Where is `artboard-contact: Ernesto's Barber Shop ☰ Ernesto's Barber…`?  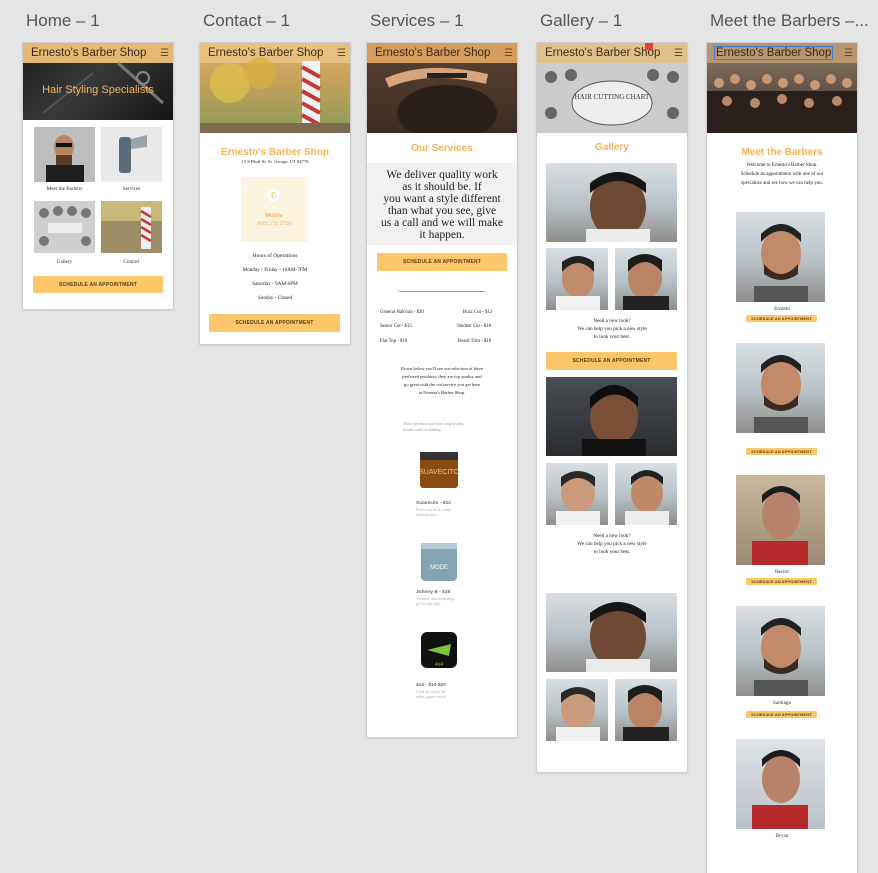 artboard-contact: Ernesto's Barber Shop ☰ Ernesto's Barber… is located at coordinates (275, 193).